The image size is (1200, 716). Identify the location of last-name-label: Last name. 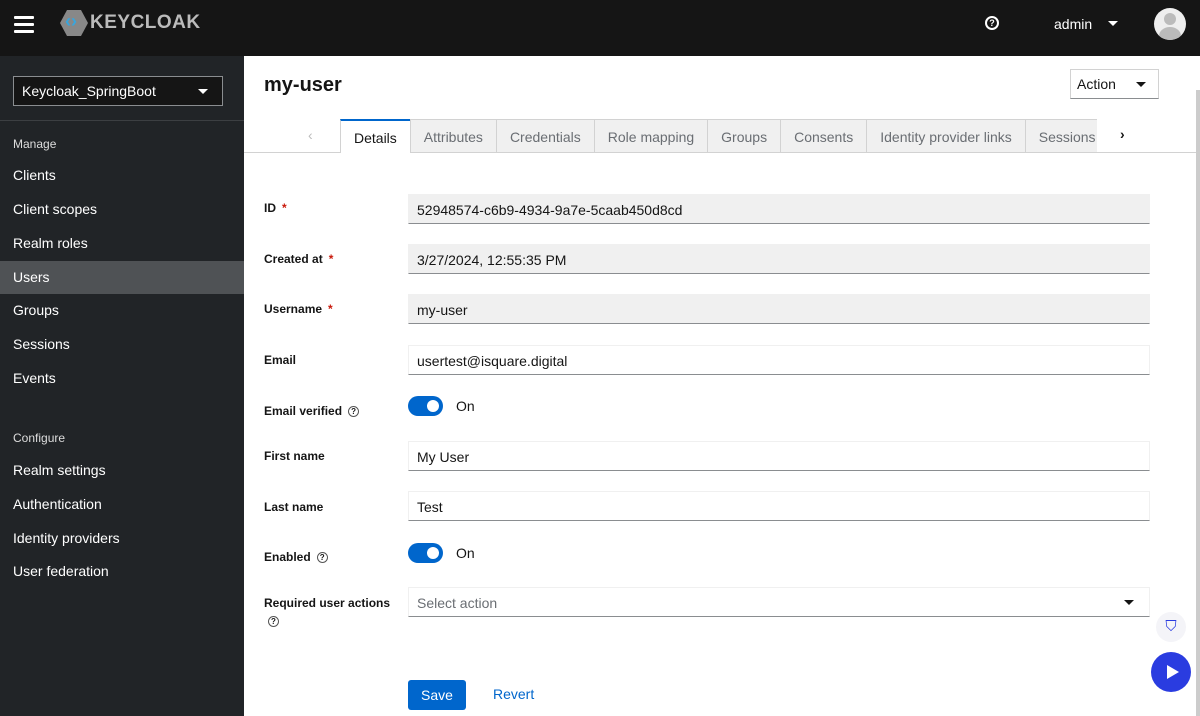
(294, 507).